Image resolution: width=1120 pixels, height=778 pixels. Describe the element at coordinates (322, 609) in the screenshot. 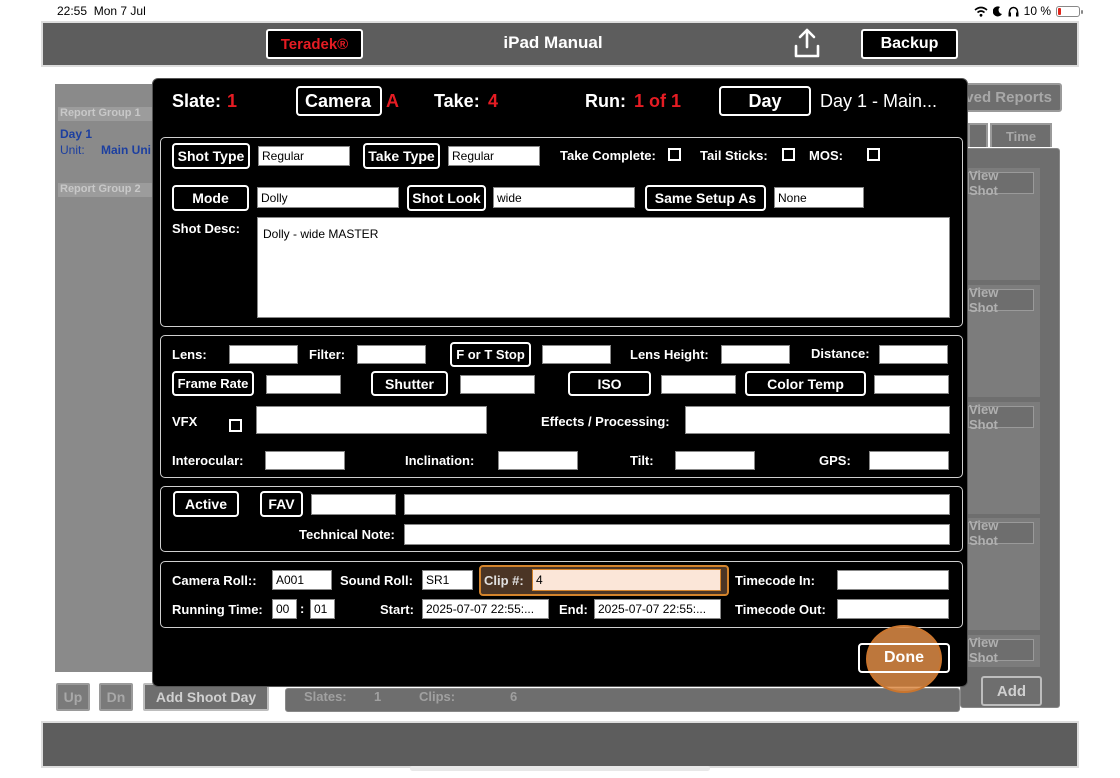

I see `running-time-seconds: 01` at that location.